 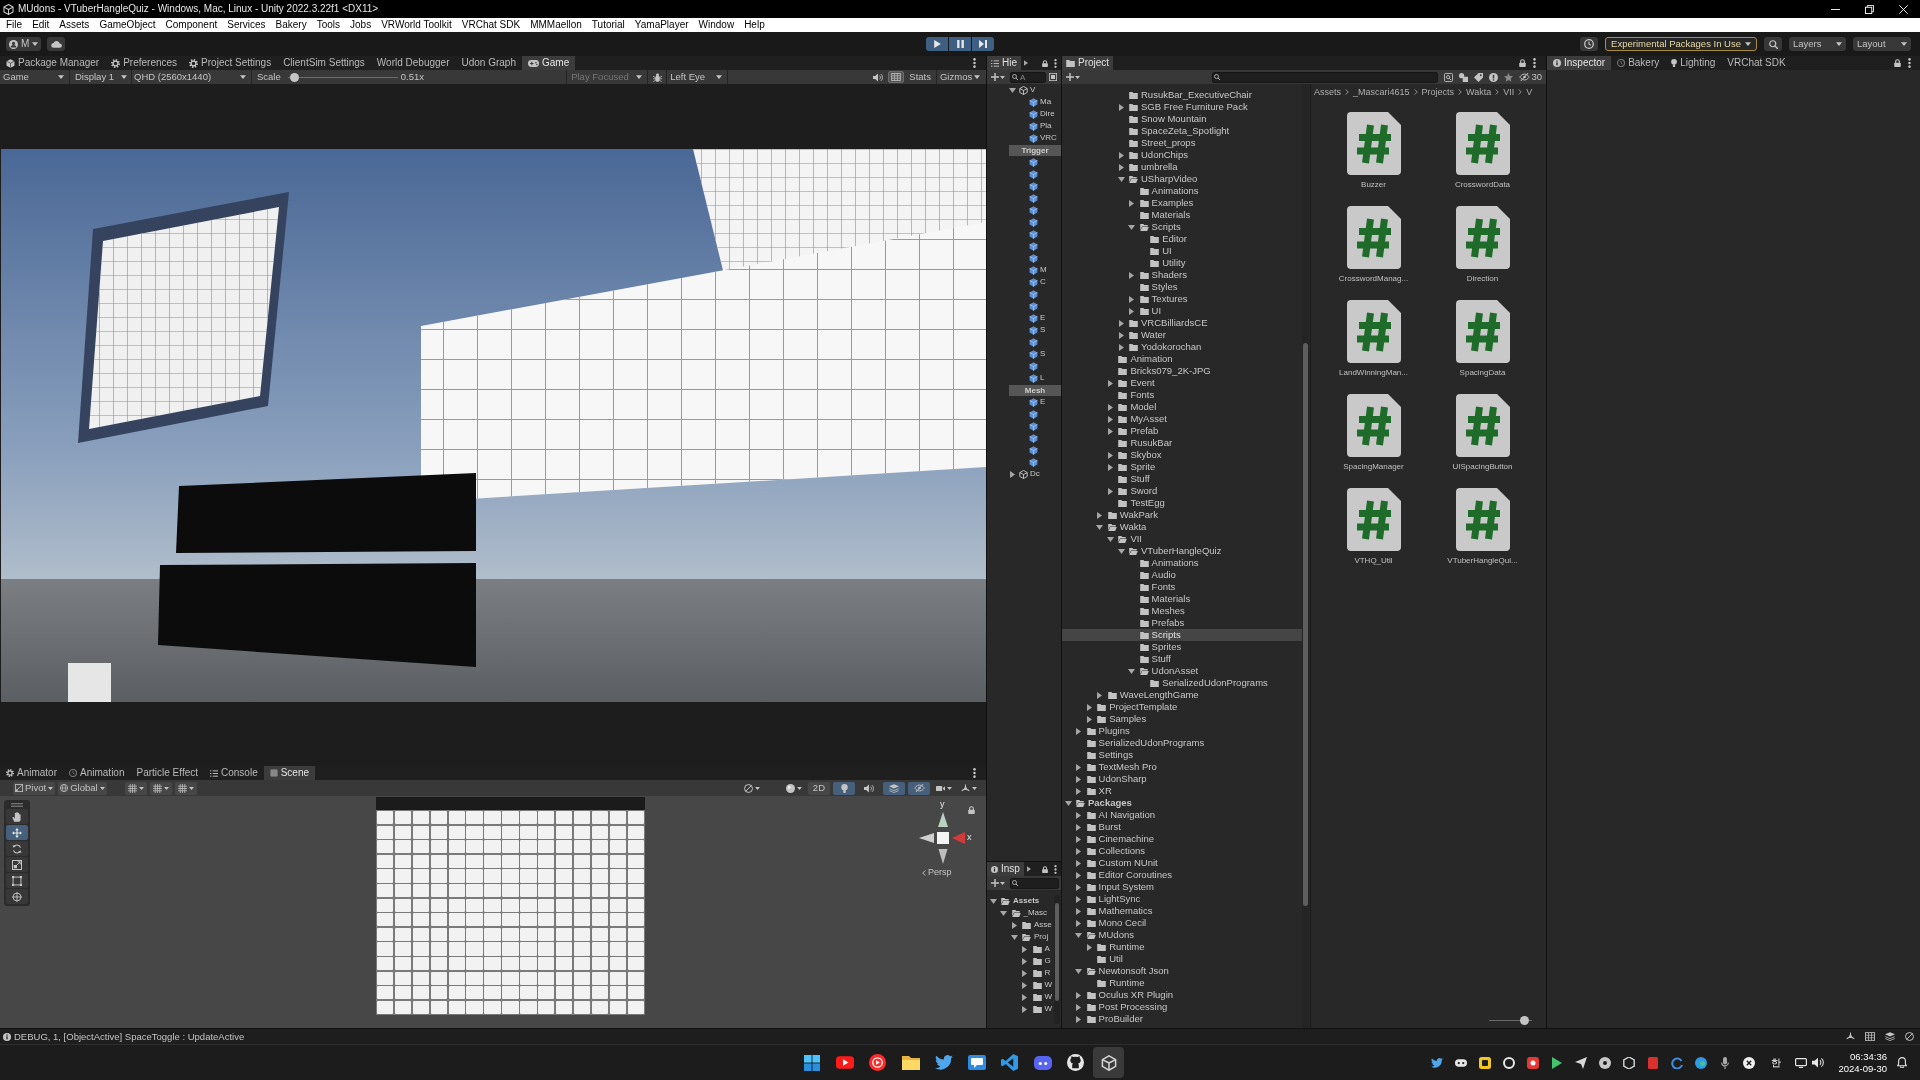 What do you see at coordinates (960, 44) in the screenshot?
I see `pause-button` at bounding box center [960, 44].